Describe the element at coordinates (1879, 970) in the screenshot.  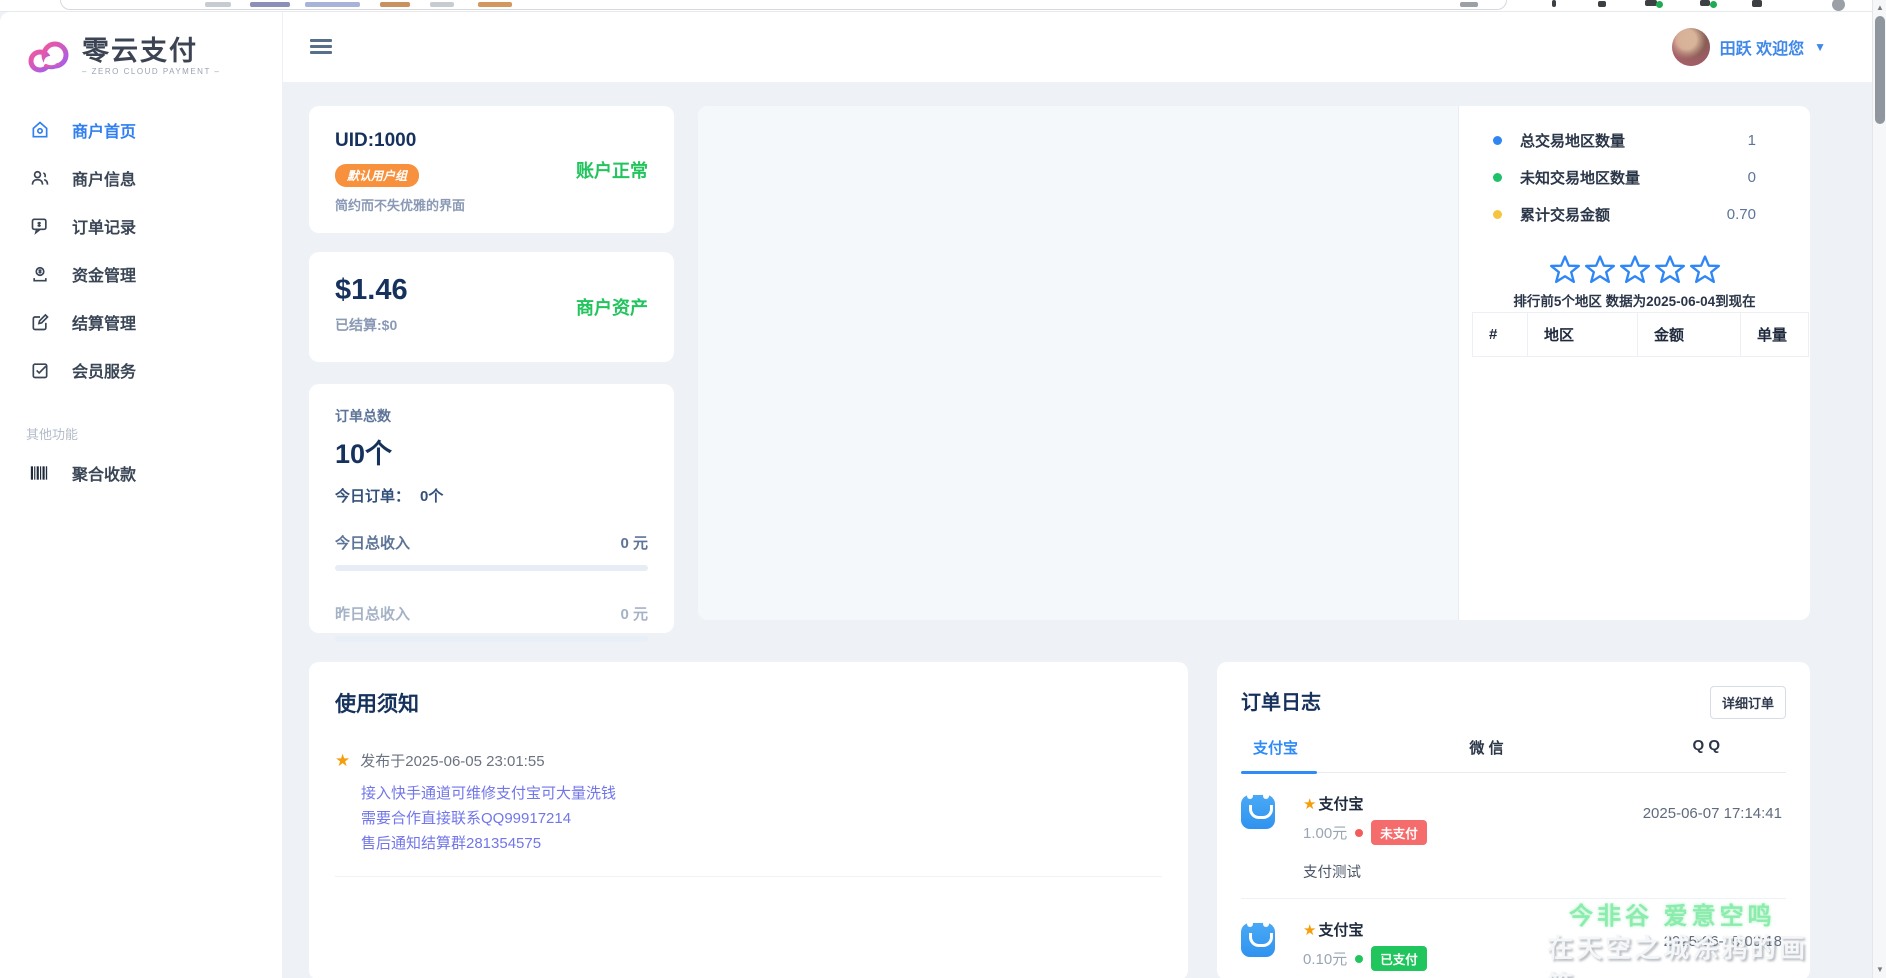
I see `scroll-down-arrow: ▼` at that location.